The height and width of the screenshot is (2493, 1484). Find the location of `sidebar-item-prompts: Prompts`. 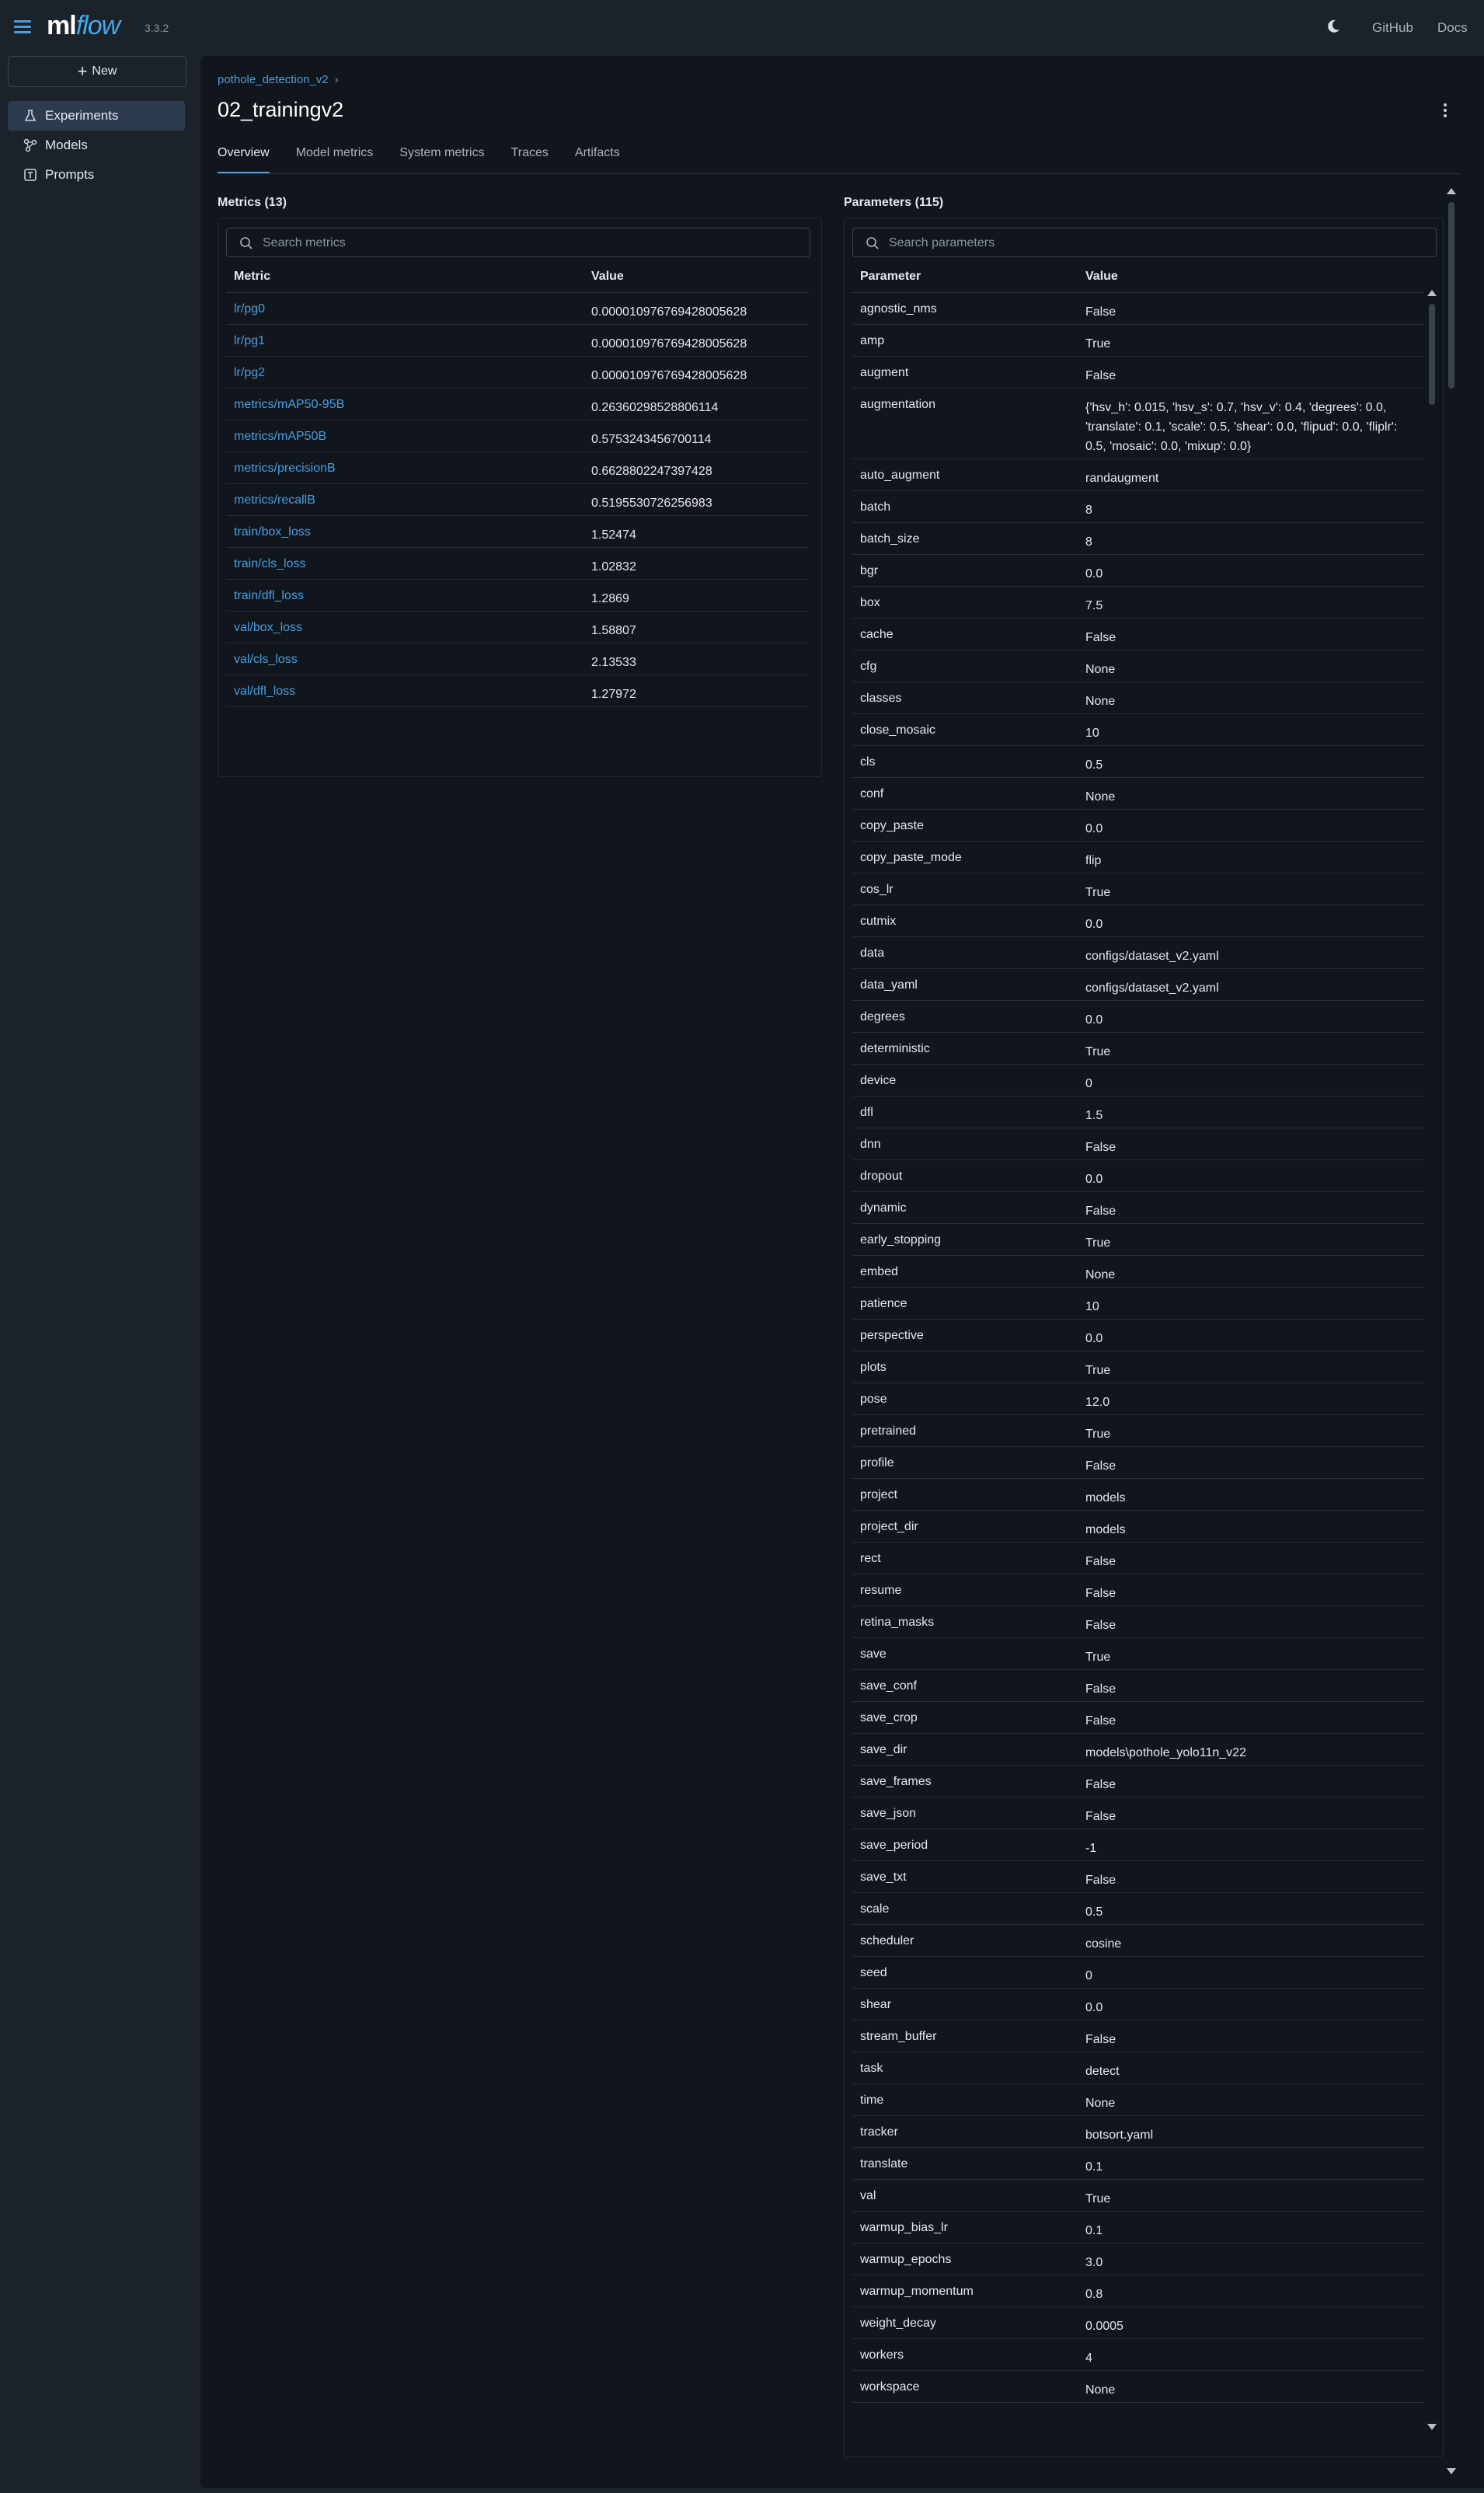

sidebar-item-prompts: Prompts is located at coordinates (96, 175).